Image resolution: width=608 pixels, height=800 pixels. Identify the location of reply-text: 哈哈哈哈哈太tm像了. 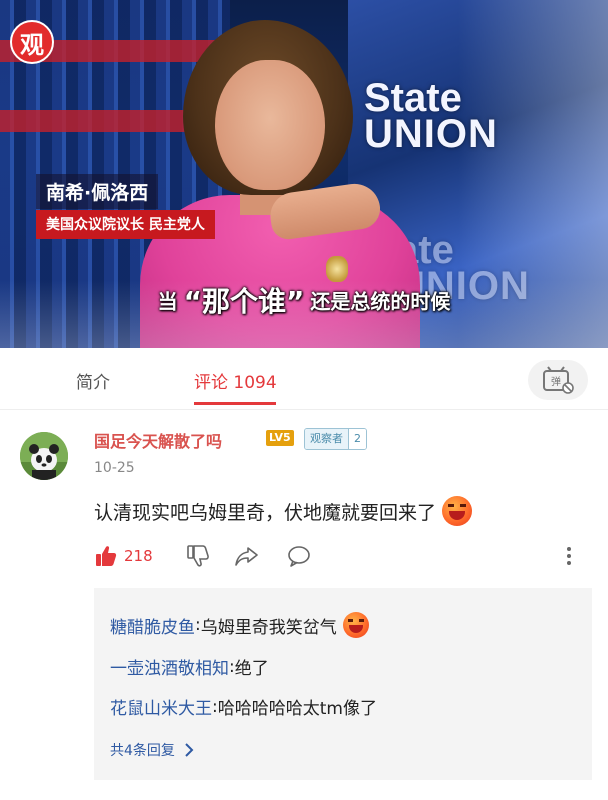
(297, 709).